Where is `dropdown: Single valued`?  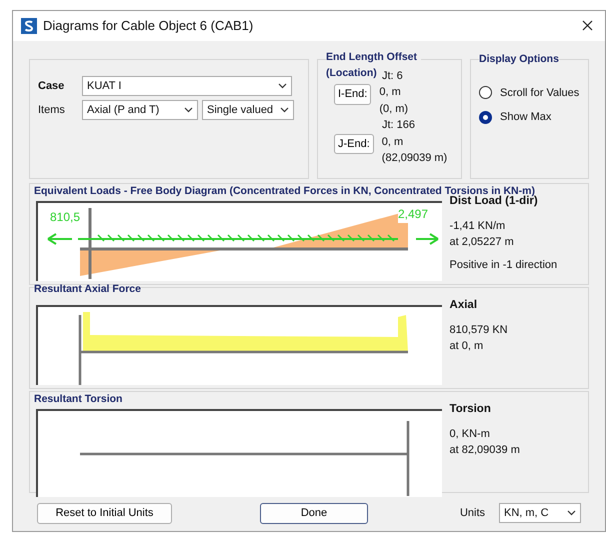
dropdown: Single valued is located at coordinates (248, 110).